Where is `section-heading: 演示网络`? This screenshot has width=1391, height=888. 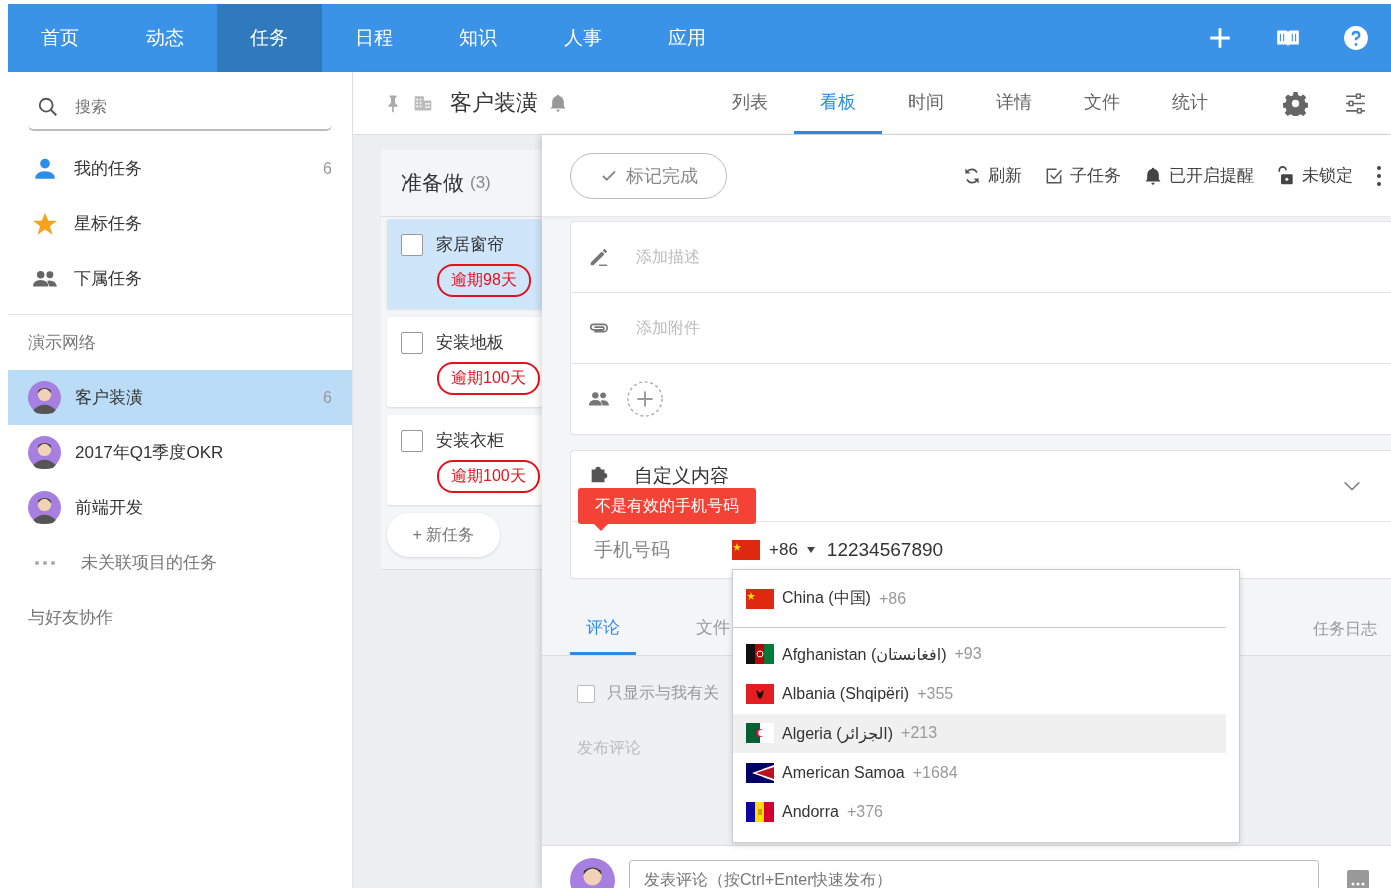
section-heading: 演示网络 is located at coordinates (62, 343).